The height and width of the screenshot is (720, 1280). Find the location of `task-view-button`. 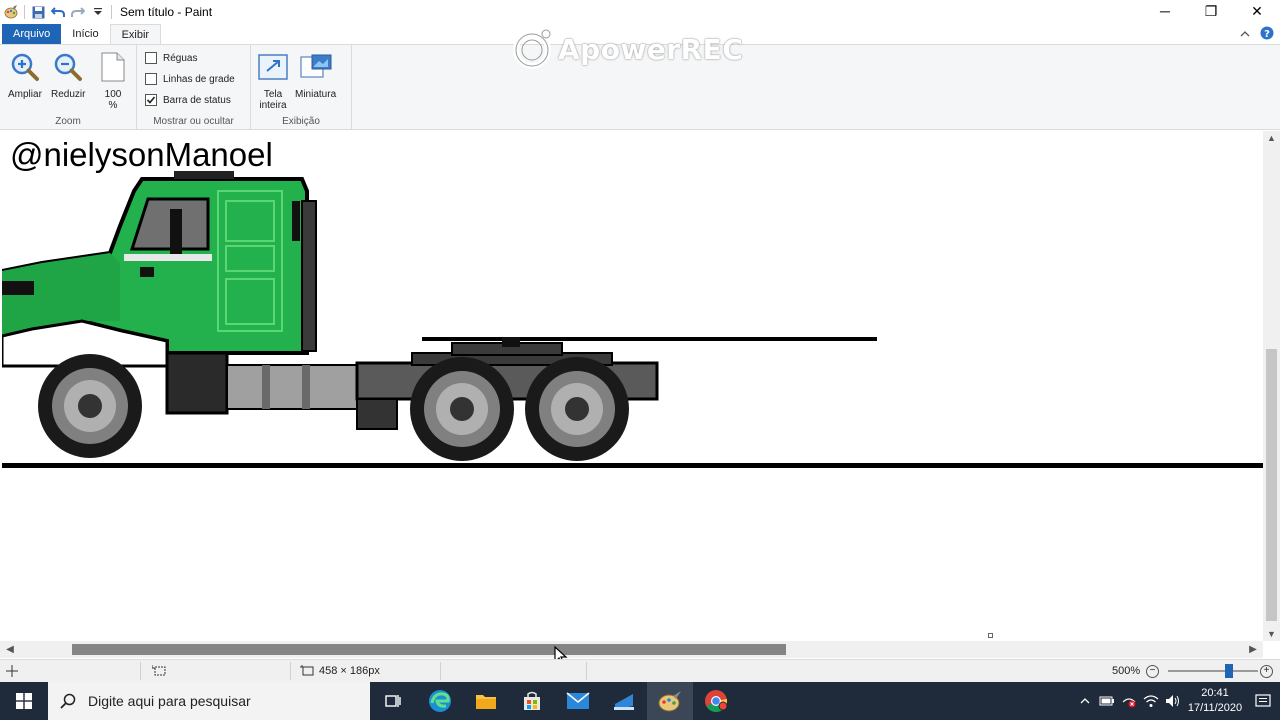

task-view-button is located at coordinates (393, 701).